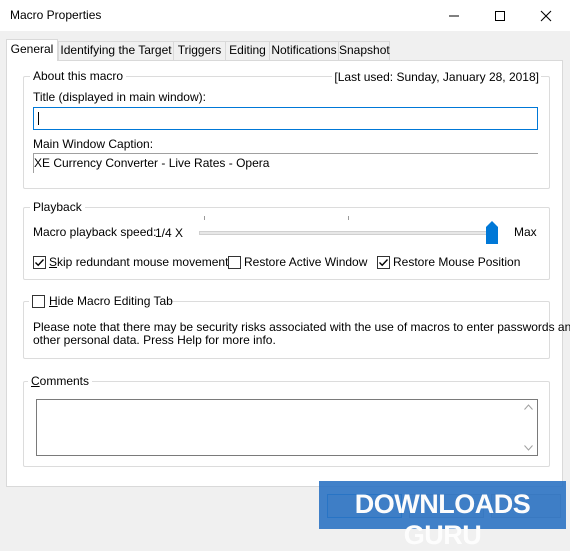 Image resolution: width=570 pixels, height=551 pixels. I want to click on minimize-button, so click(454, 15).